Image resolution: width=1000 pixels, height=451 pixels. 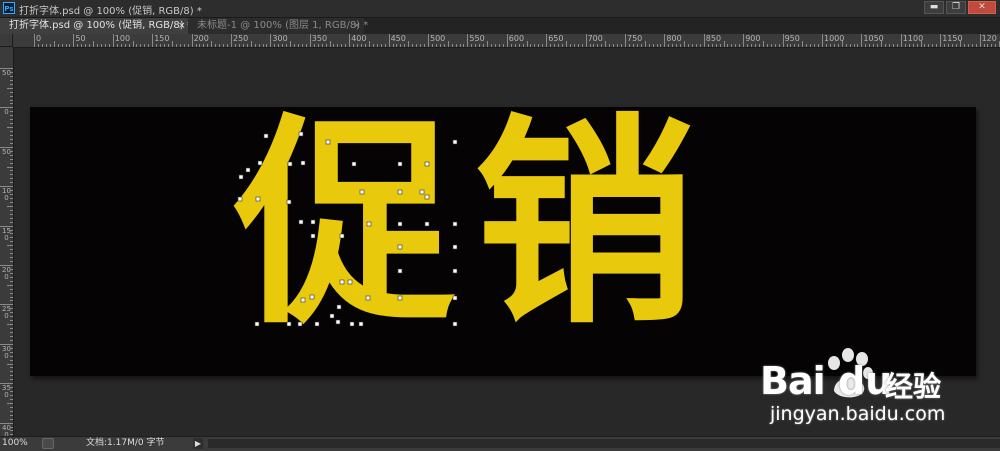 What do you see at coordinates (913, 386) in the screenshot?
I see `watermark-brand-jingyan: 经验` at bounding box center [913, 386].